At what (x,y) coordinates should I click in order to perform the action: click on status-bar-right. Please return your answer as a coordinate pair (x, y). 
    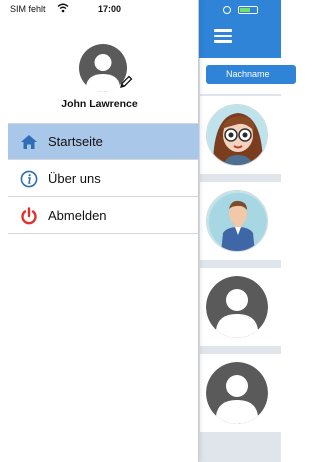
    Looking at the image, I should click on (245, 10).